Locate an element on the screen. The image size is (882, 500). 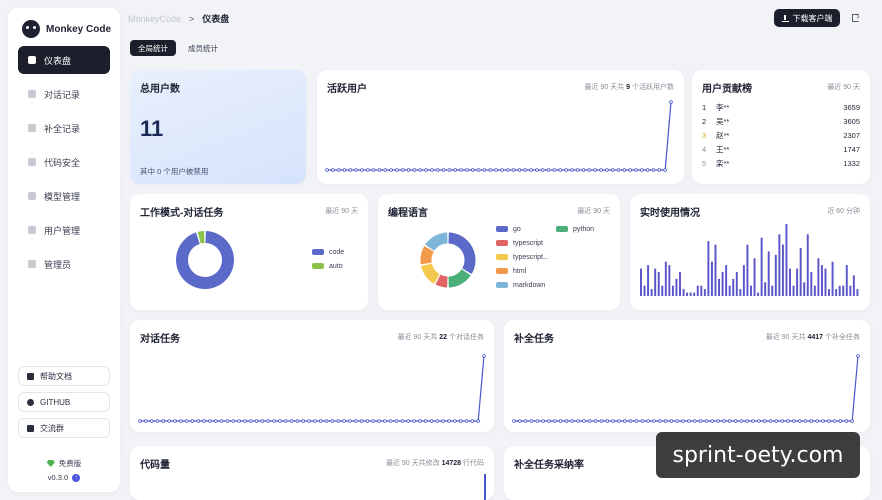
sidebar-item-admin: 管理员 is located at coordinates (64, 264).